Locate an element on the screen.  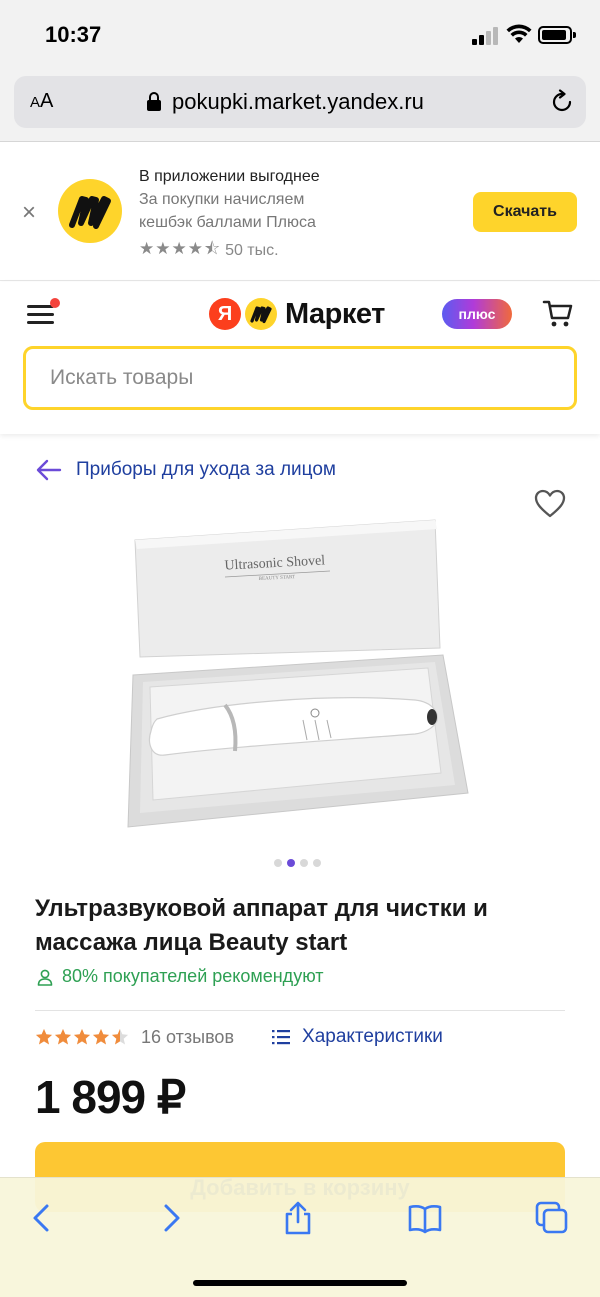
reload-icon is located at coordinates (562, 102).